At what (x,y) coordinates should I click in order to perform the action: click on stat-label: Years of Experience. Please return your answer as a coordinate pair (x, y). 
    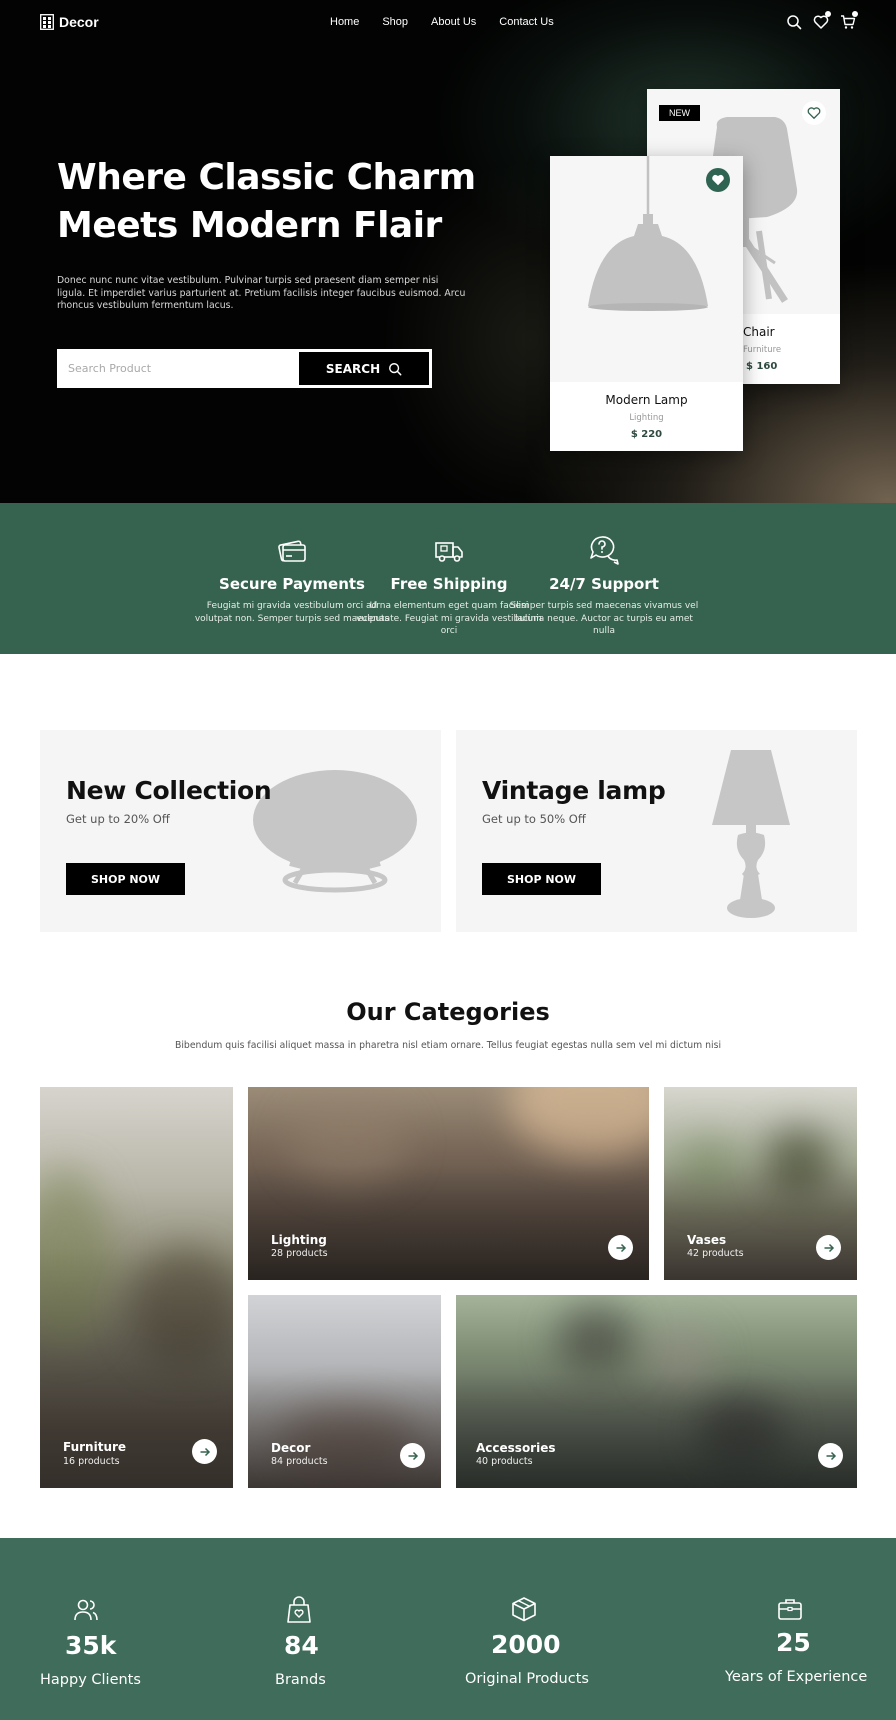
    Looking at the image, I should click on (796, 1677).